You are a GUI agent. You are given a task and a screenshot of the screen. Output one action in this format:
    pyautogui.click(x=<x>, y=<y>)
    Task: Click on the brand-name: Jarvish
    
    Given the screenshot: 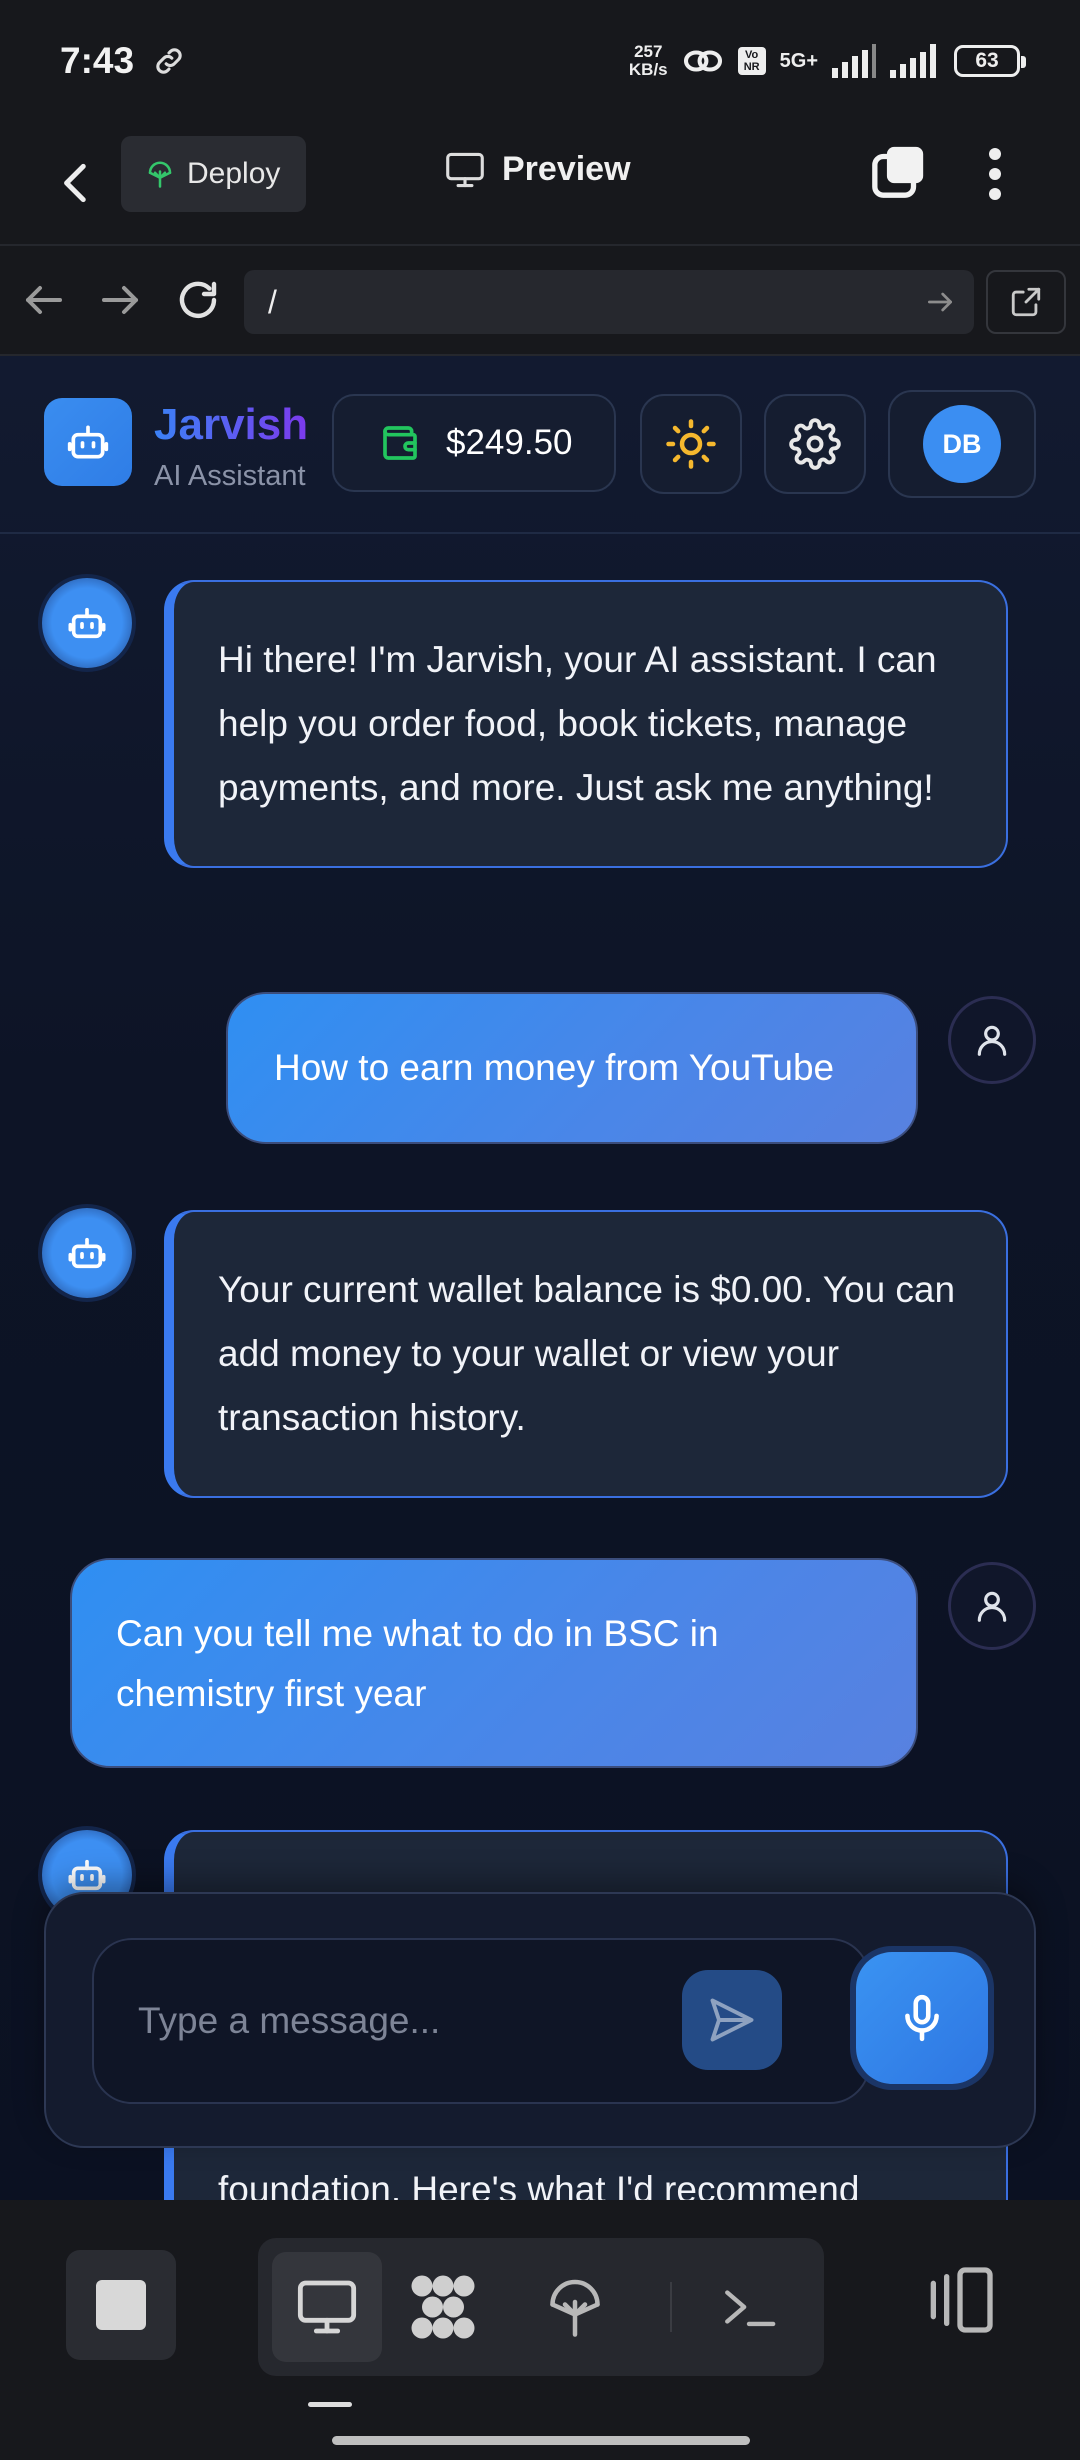 What is the action you would take?
    pyautogui.click(x=231, y=424)
    